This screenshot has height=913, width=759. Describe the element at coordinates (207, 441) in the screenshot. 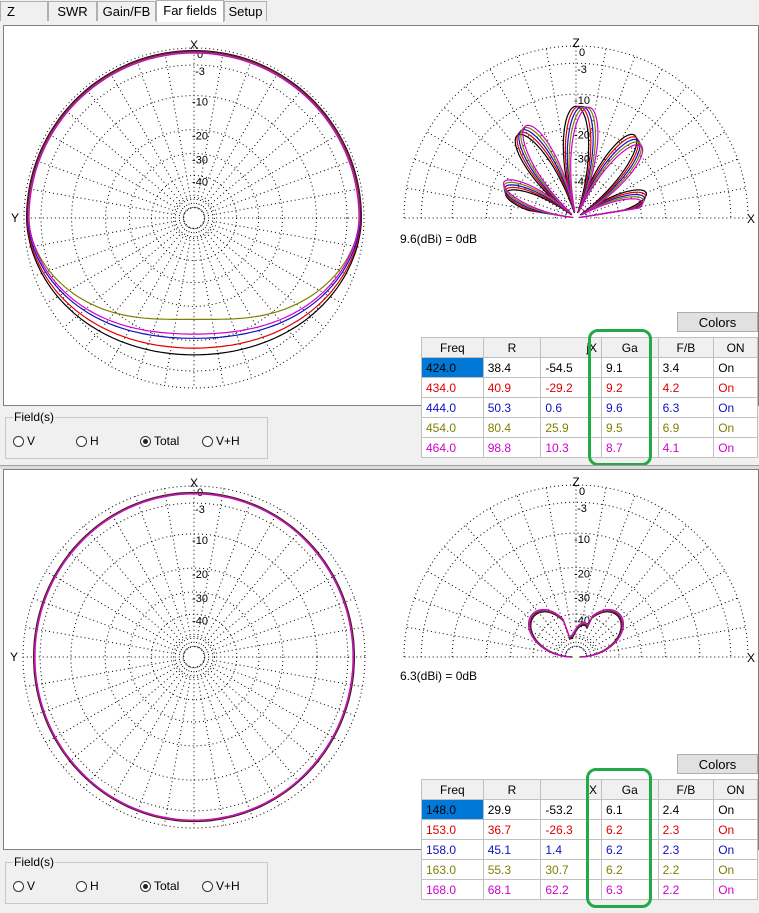

I see `radio-dot` at that location.